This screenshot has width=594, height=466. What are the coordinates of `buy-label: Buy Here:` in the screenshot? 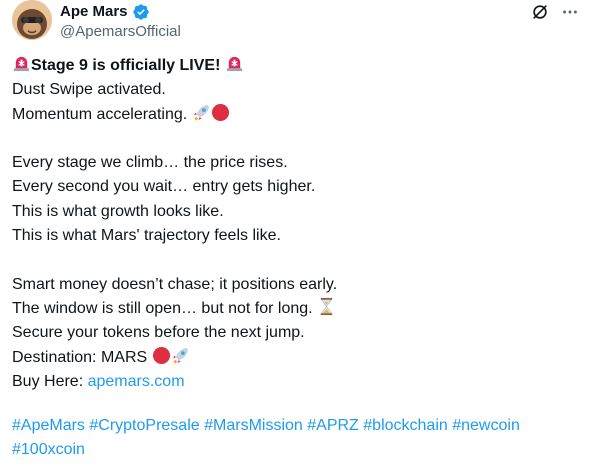 It's located at (48, 381).